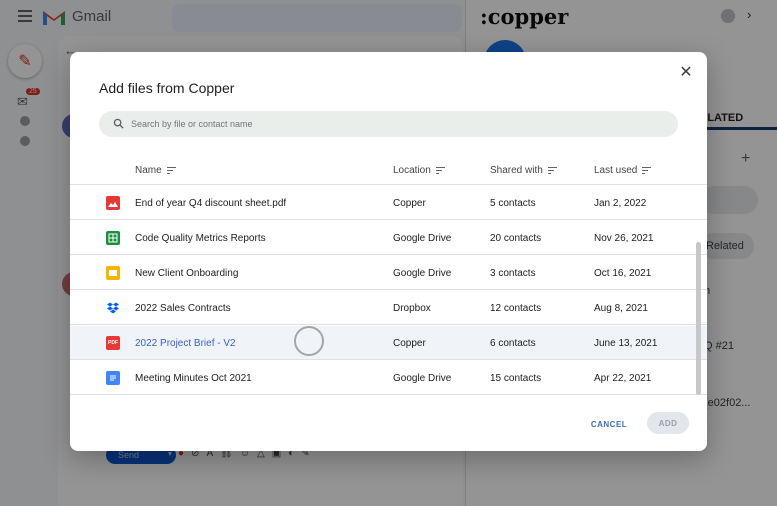 This screenshot has height=506, width=777. I want to click on file-shared-with: 20 contacts, so click(516, 238).